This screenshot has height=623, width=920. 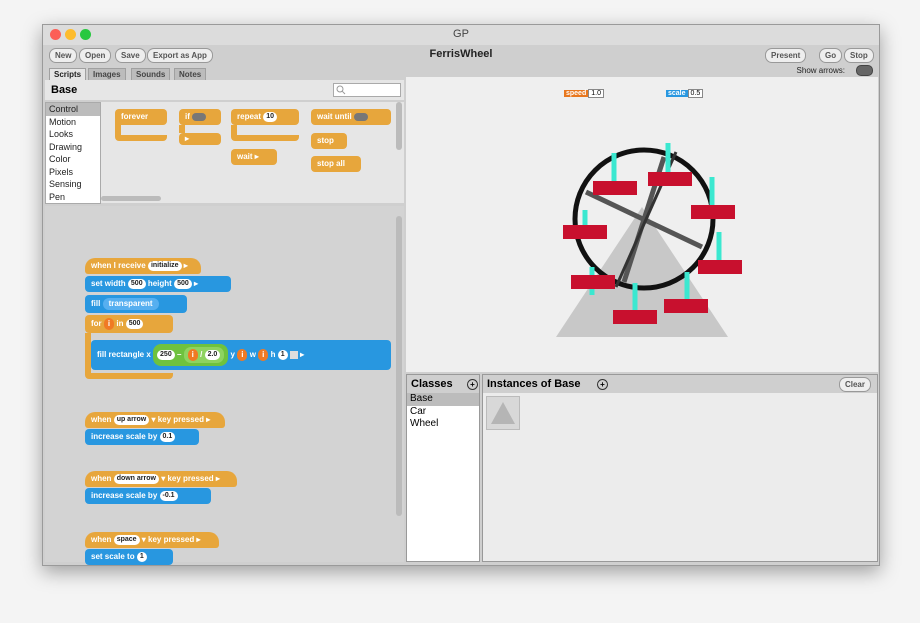 I want to click on repeat-block: repeat 10, so click(x=265, y=117).